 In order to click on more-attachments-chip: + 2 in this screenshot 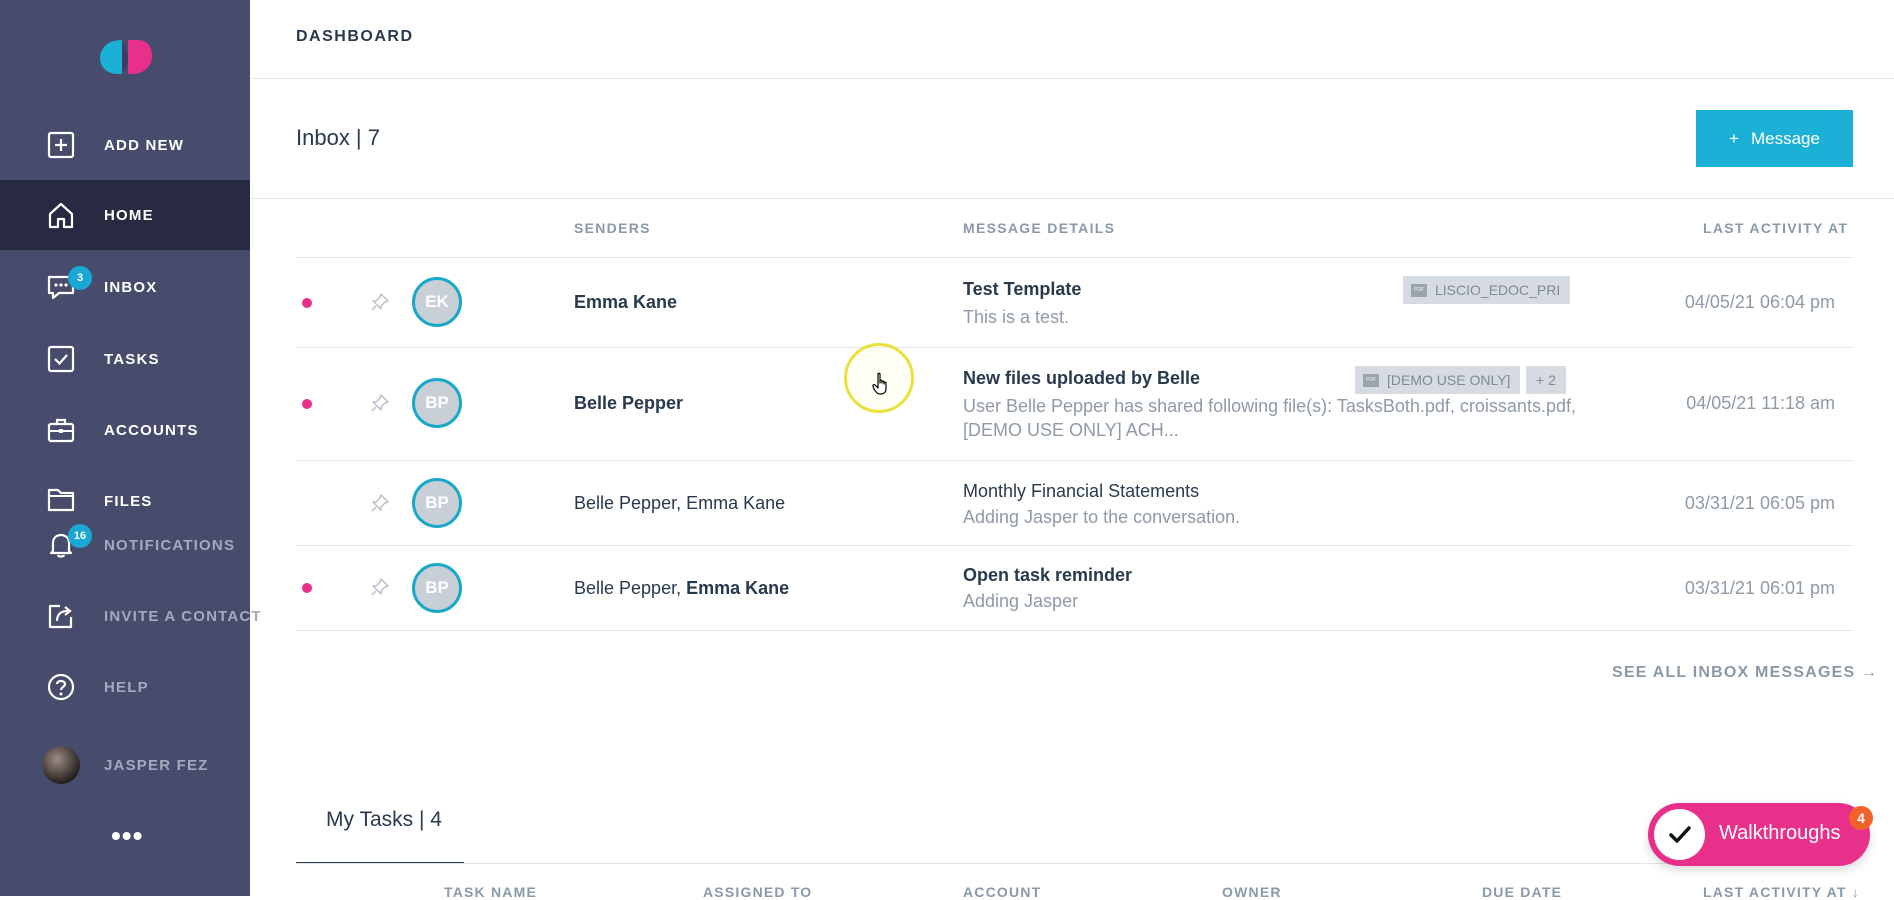, I will do `click(1546, 380)`.